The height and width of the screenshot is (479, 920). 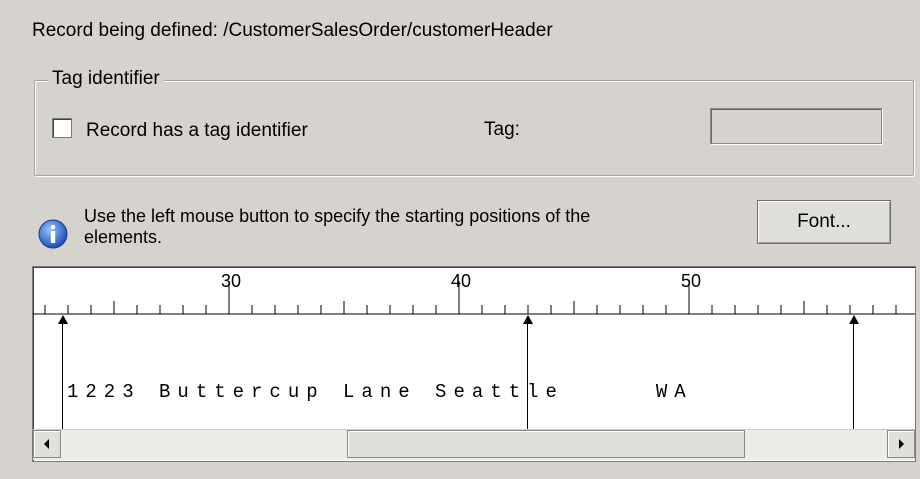 I want to click on instruction-line-2: elements., so click(x=123, y=237).